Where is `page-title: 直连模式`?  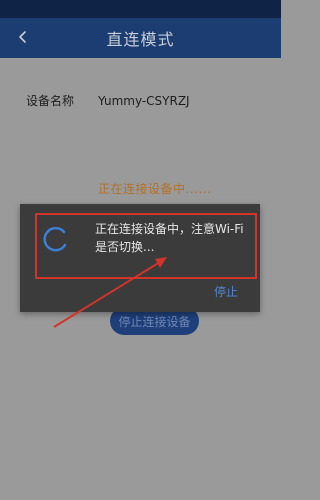
page-title: 直连模式 is located at coordinates (140, 39).